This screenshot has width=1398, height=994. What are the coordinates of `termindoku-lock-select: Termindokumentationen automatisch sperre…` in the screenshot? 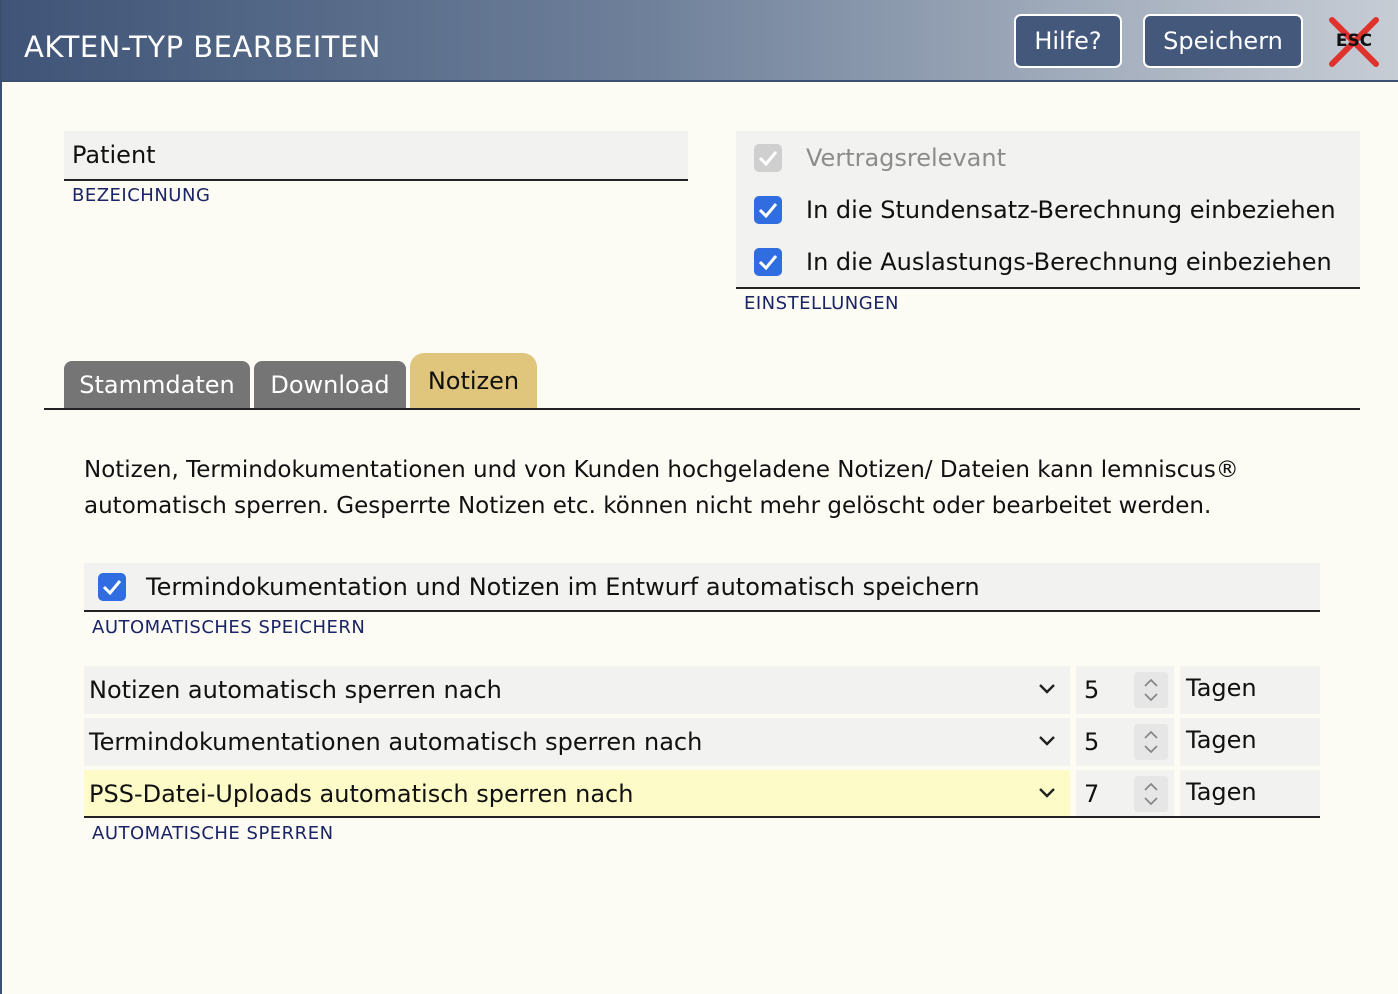 It's located at (577, 742).